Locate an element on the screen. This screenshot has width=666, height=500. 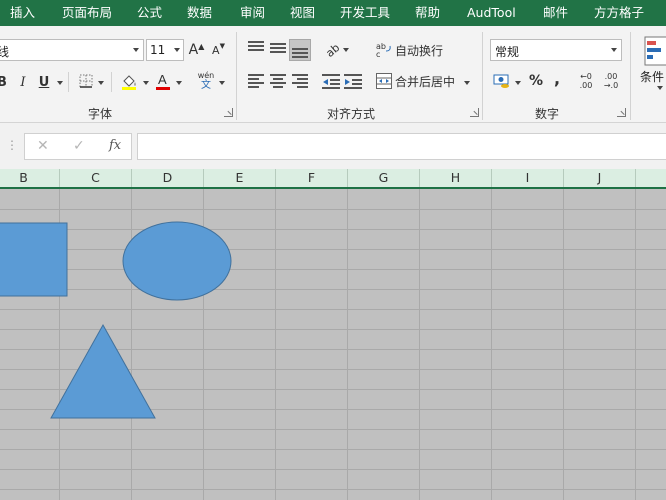
phonetic-guide-button: wén 文 is located at coordinates (206, 81).